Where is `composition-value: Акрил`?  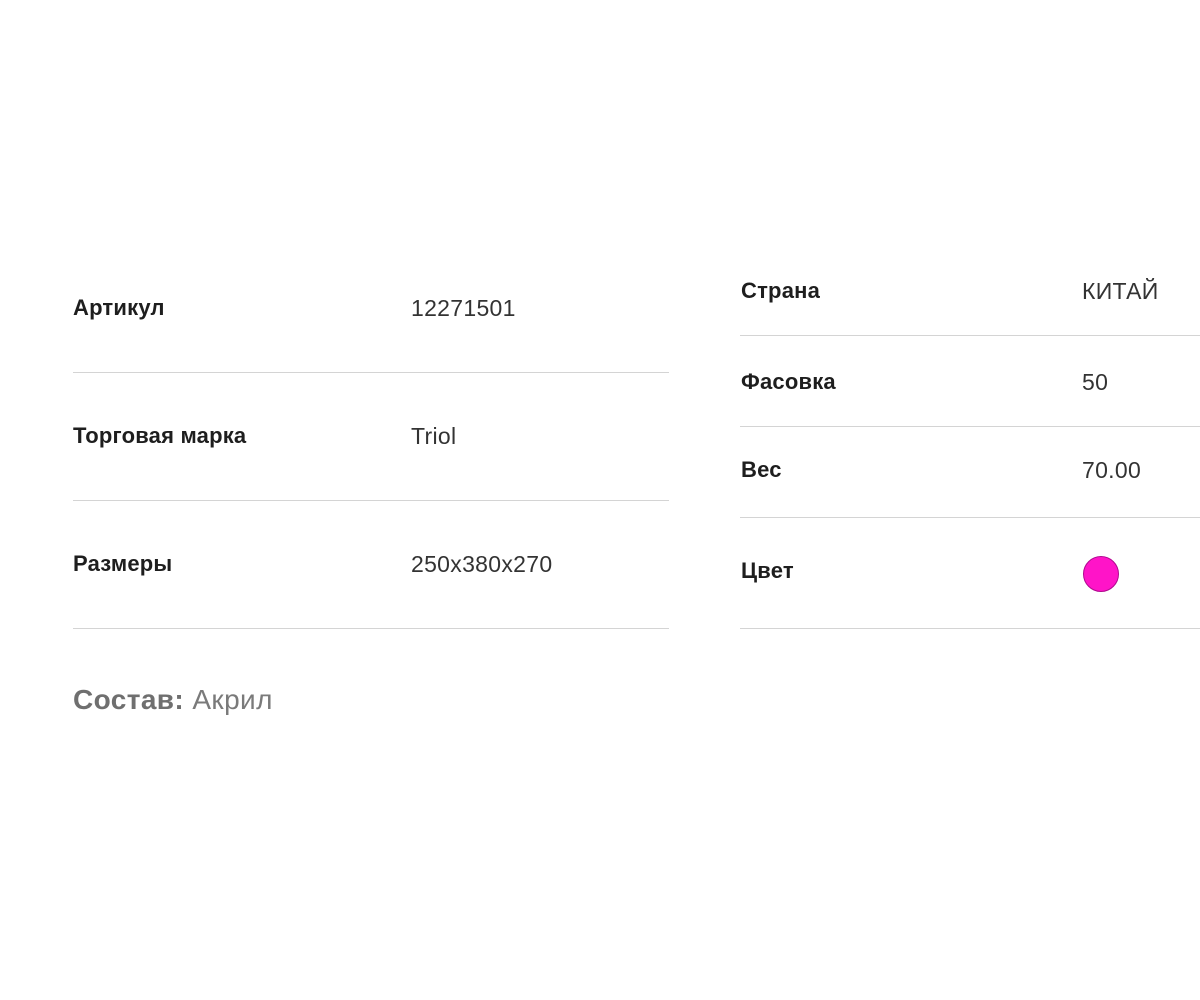 composition-value: Акрил is located at coordinates (232, 699).